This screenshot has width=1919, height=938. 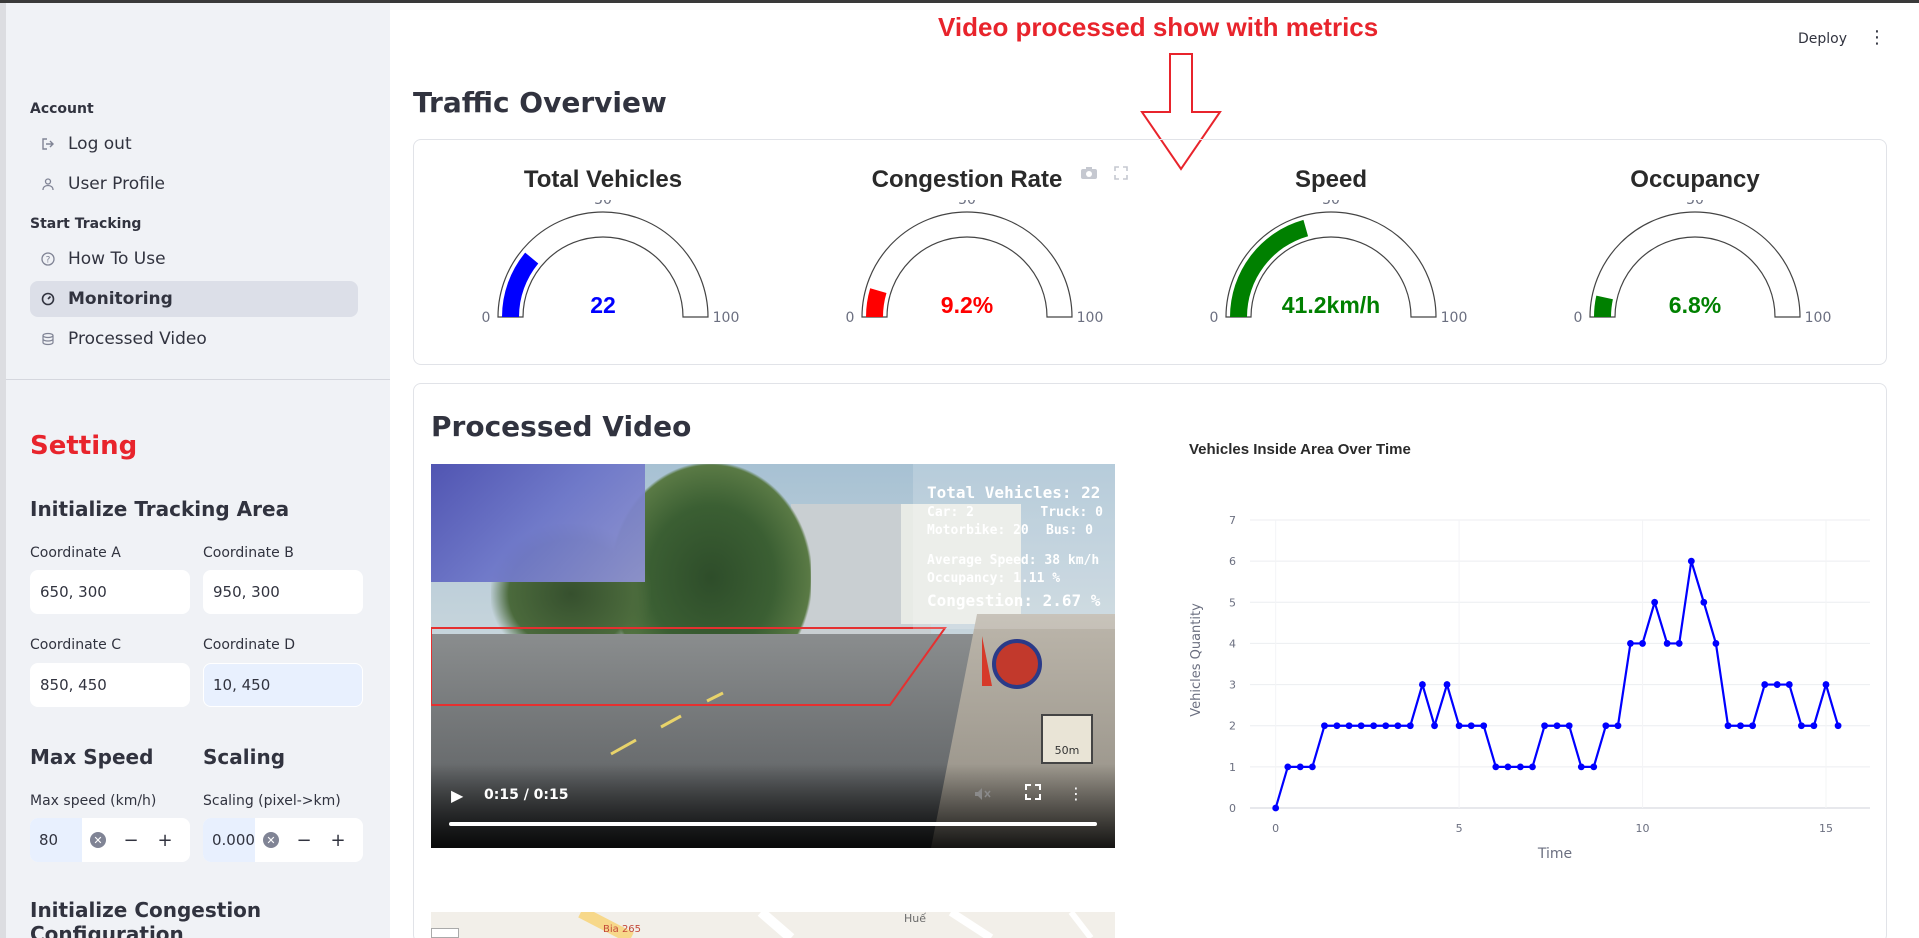 I want to click on video-controls, so click(x=773, y=806).